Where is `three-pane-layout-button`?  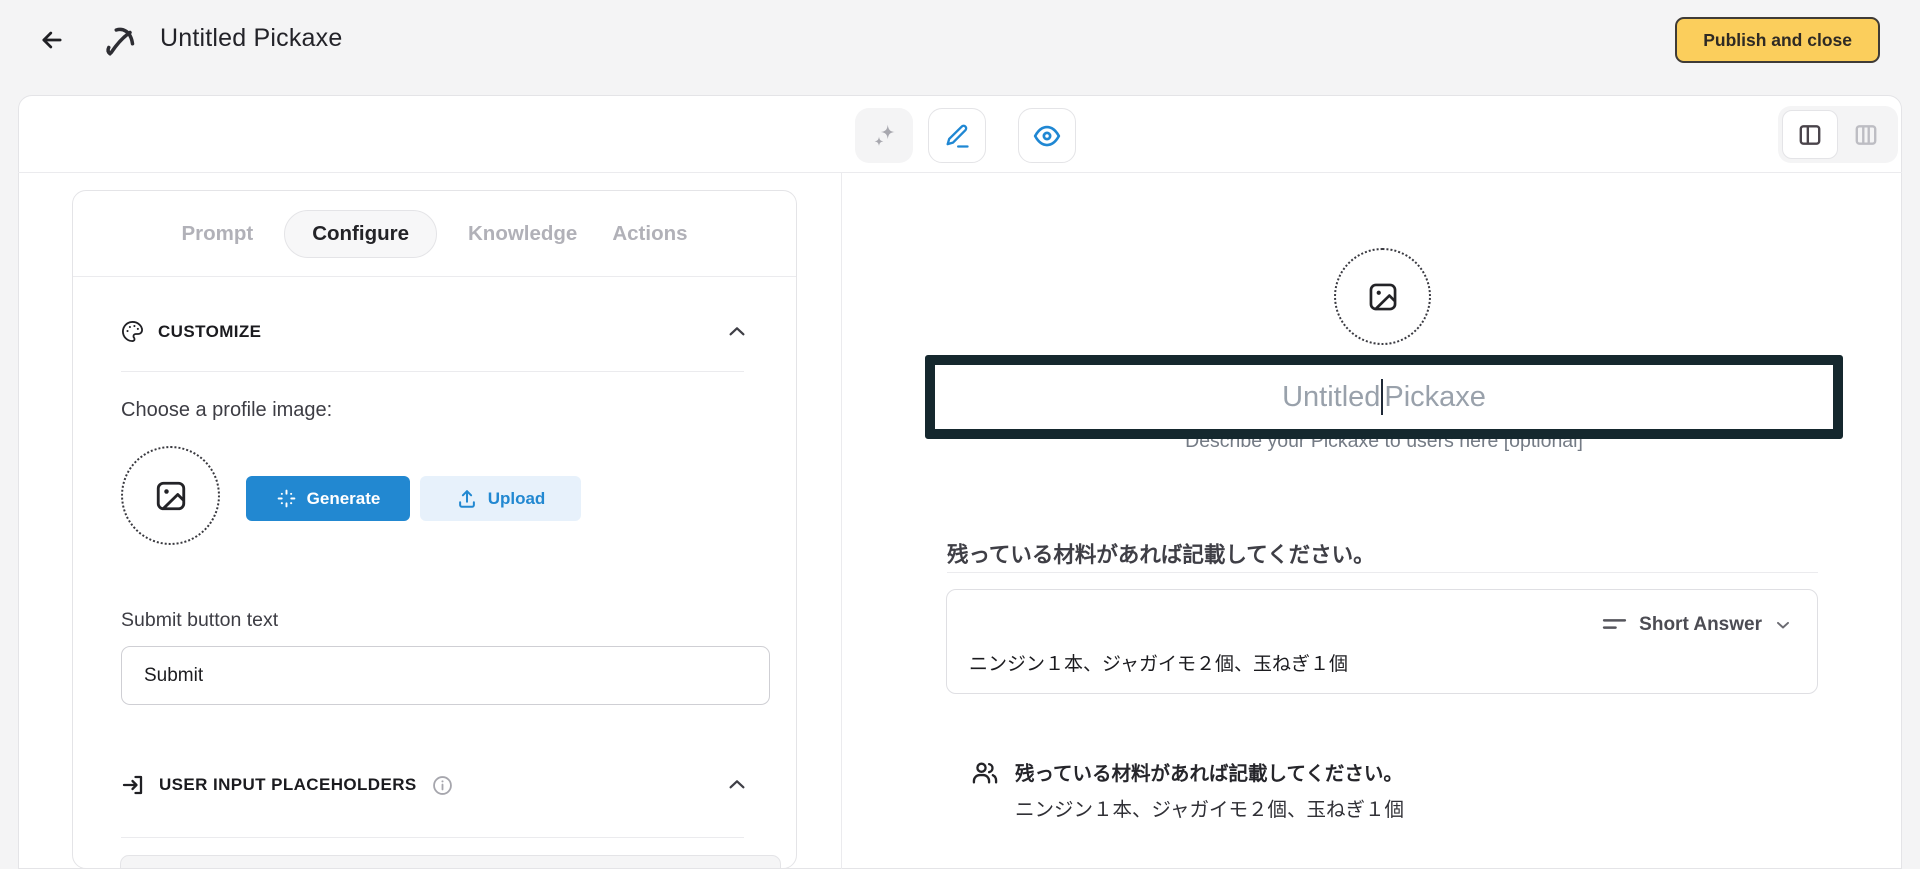 three-pane-layout-button is located at coordinates (1866, 134).